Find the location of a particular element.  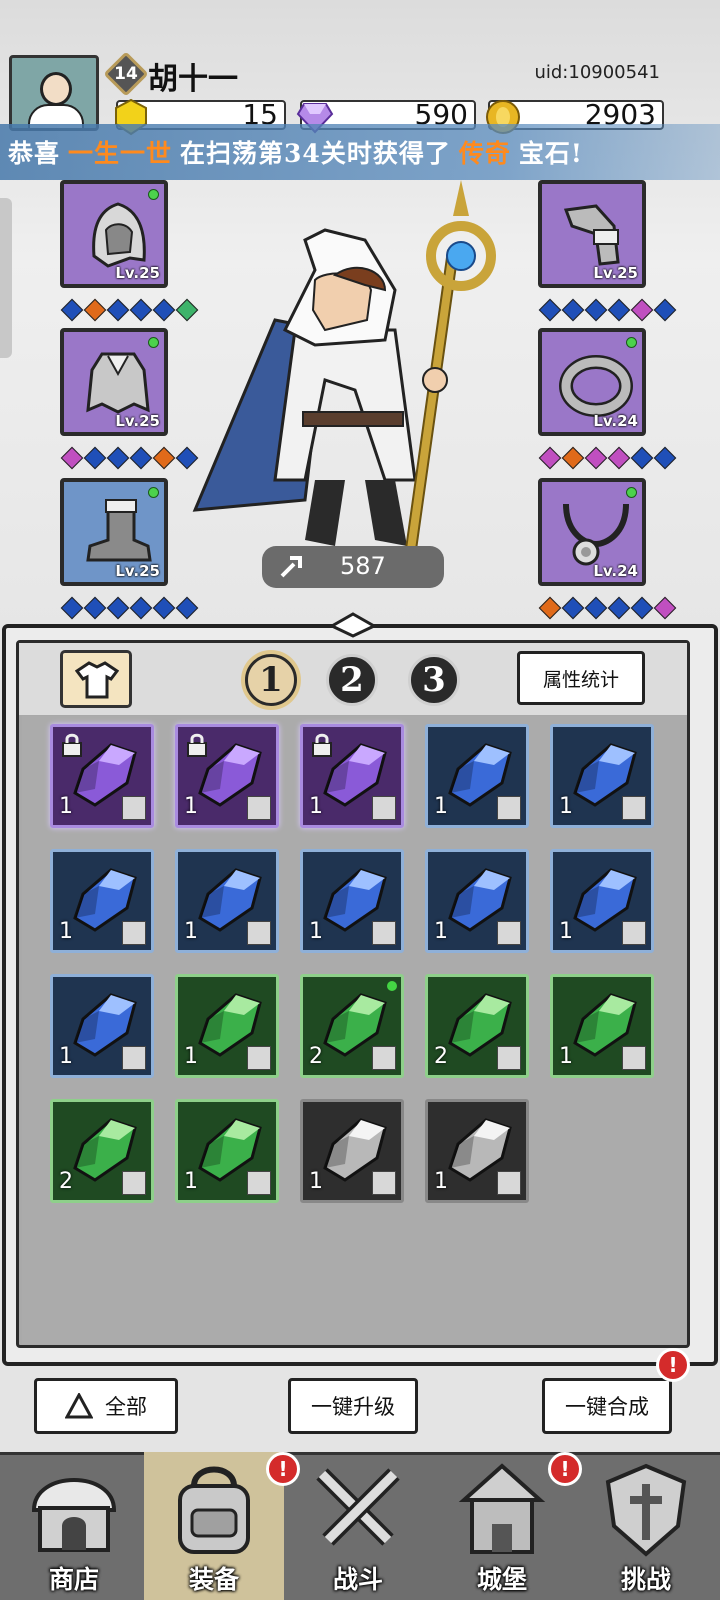

page-tab-1: 1 is located at coordinates (271, 680).